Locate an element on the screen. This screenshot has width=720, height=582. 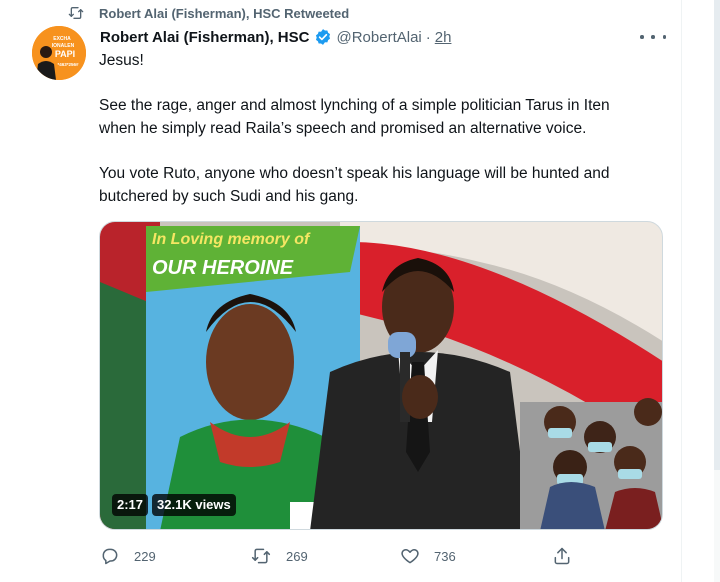
banner-line-1: In Loving memory of is located at coordinates (231, 239).